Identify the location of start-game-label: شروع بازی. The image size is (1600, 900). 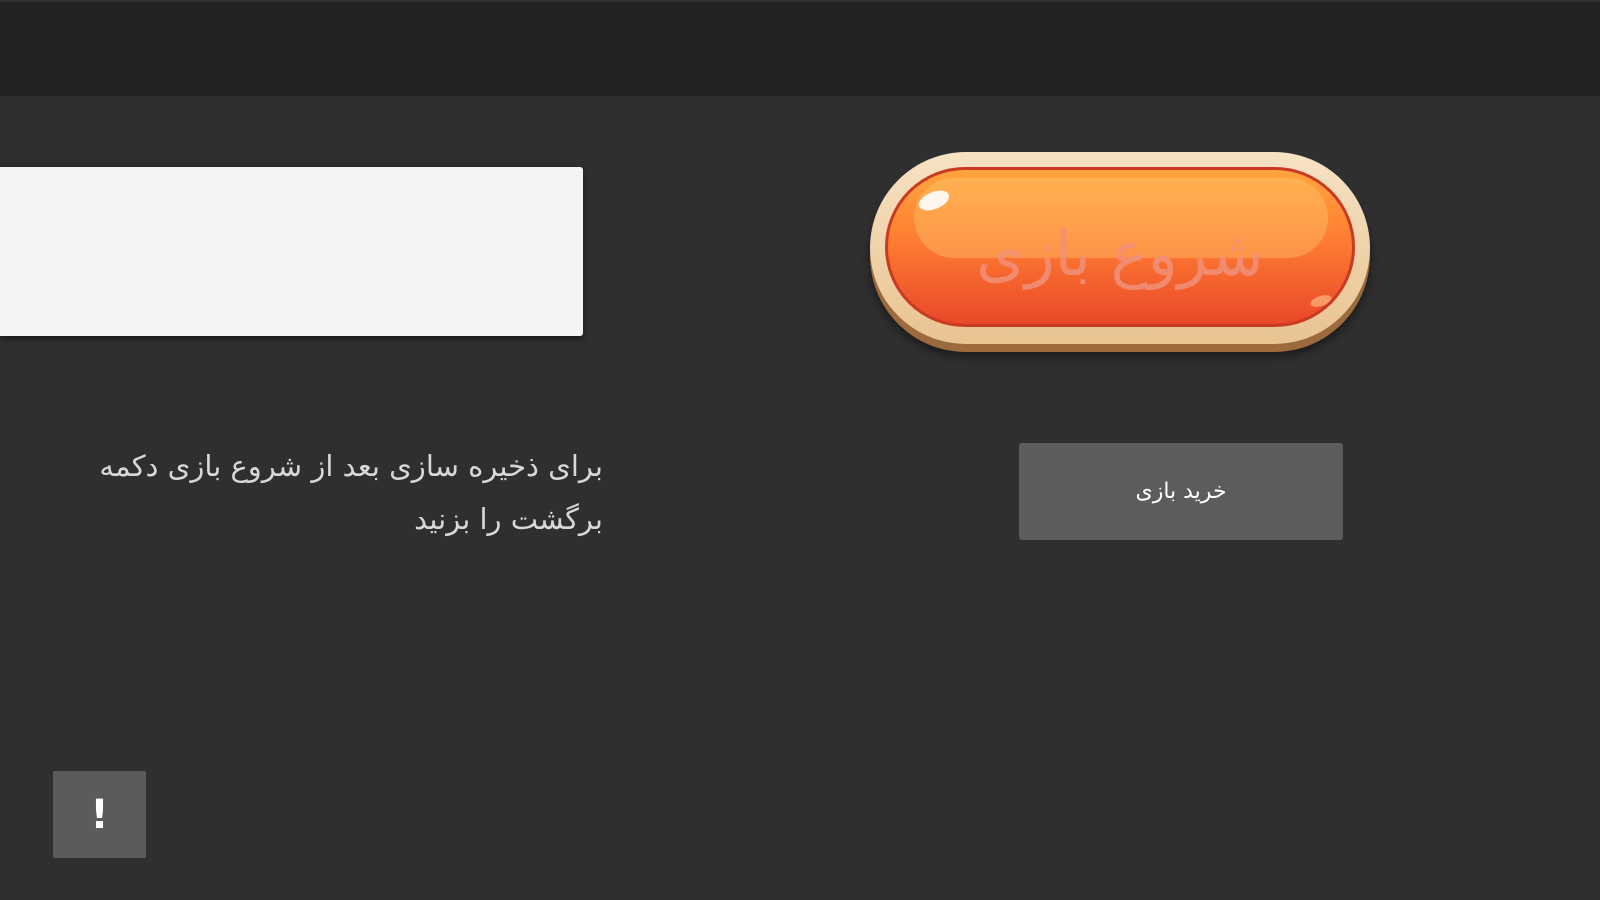
(1120, 253).